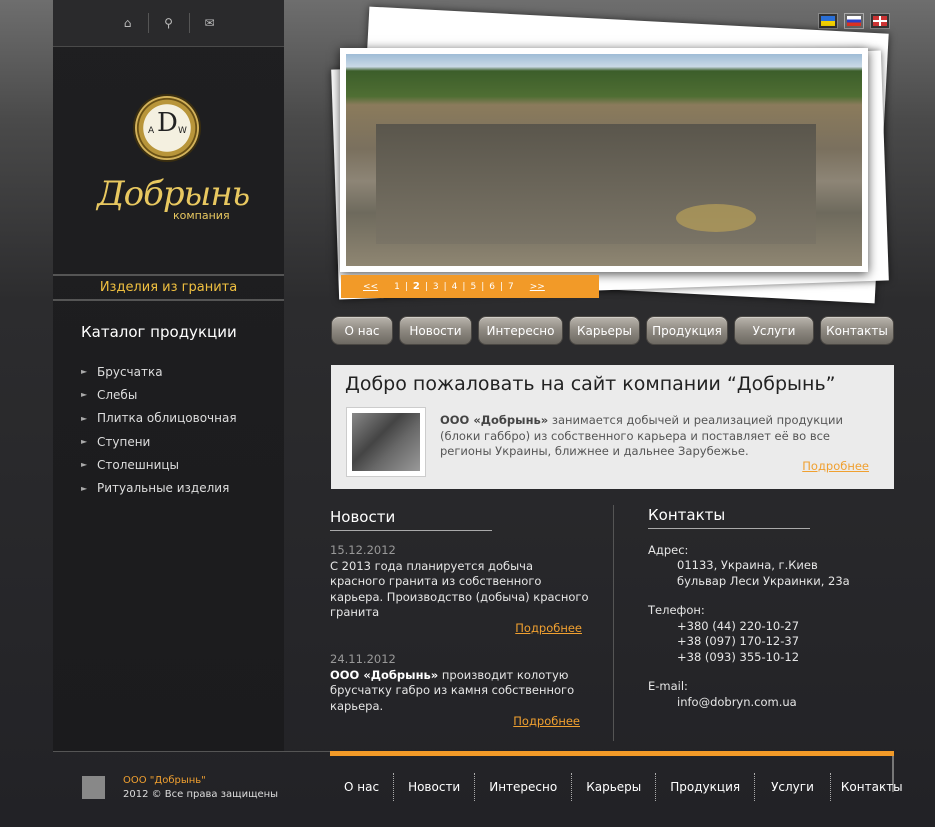 The width and height of the screenshot is (935, 827). What do you see at coordinates (857, 330) in the screenshot?
I see `nav-contacts: Контакты` at bounding box center [857, 330].